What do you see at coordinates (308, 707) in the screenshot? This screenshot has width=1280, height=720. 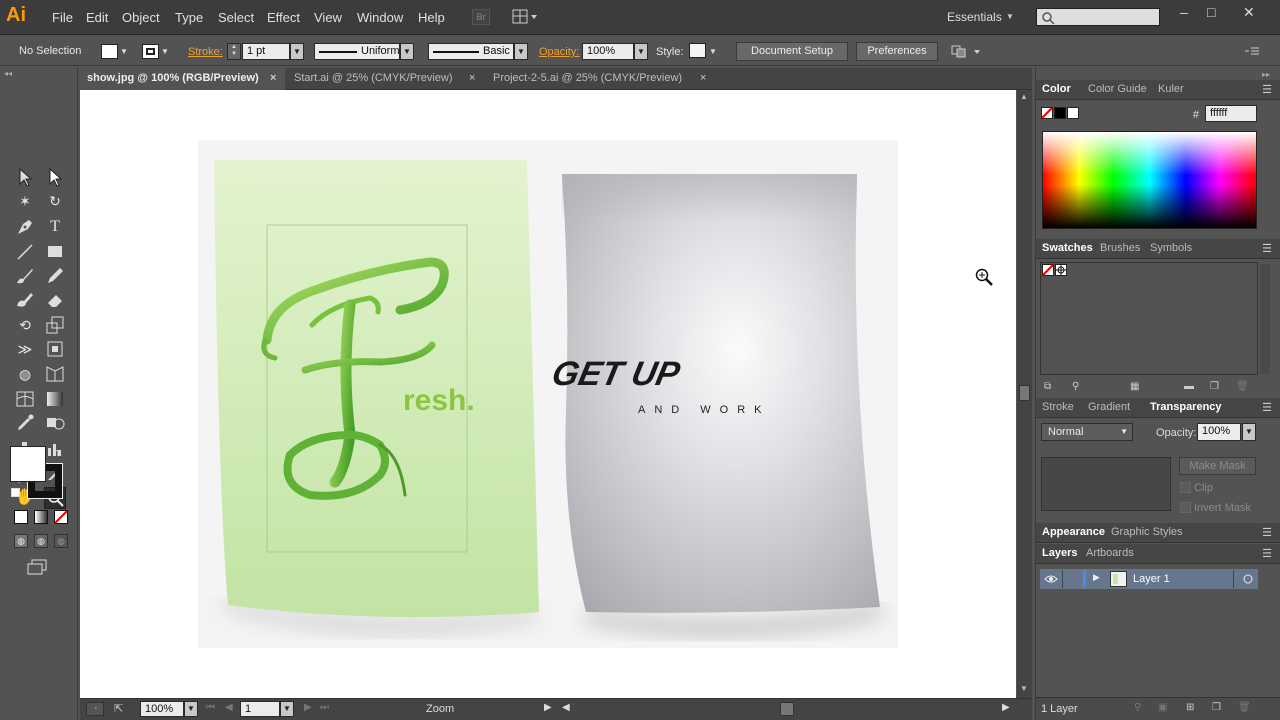 I see `next-artboard-icon: ▶` at bounding box center [308, 707].